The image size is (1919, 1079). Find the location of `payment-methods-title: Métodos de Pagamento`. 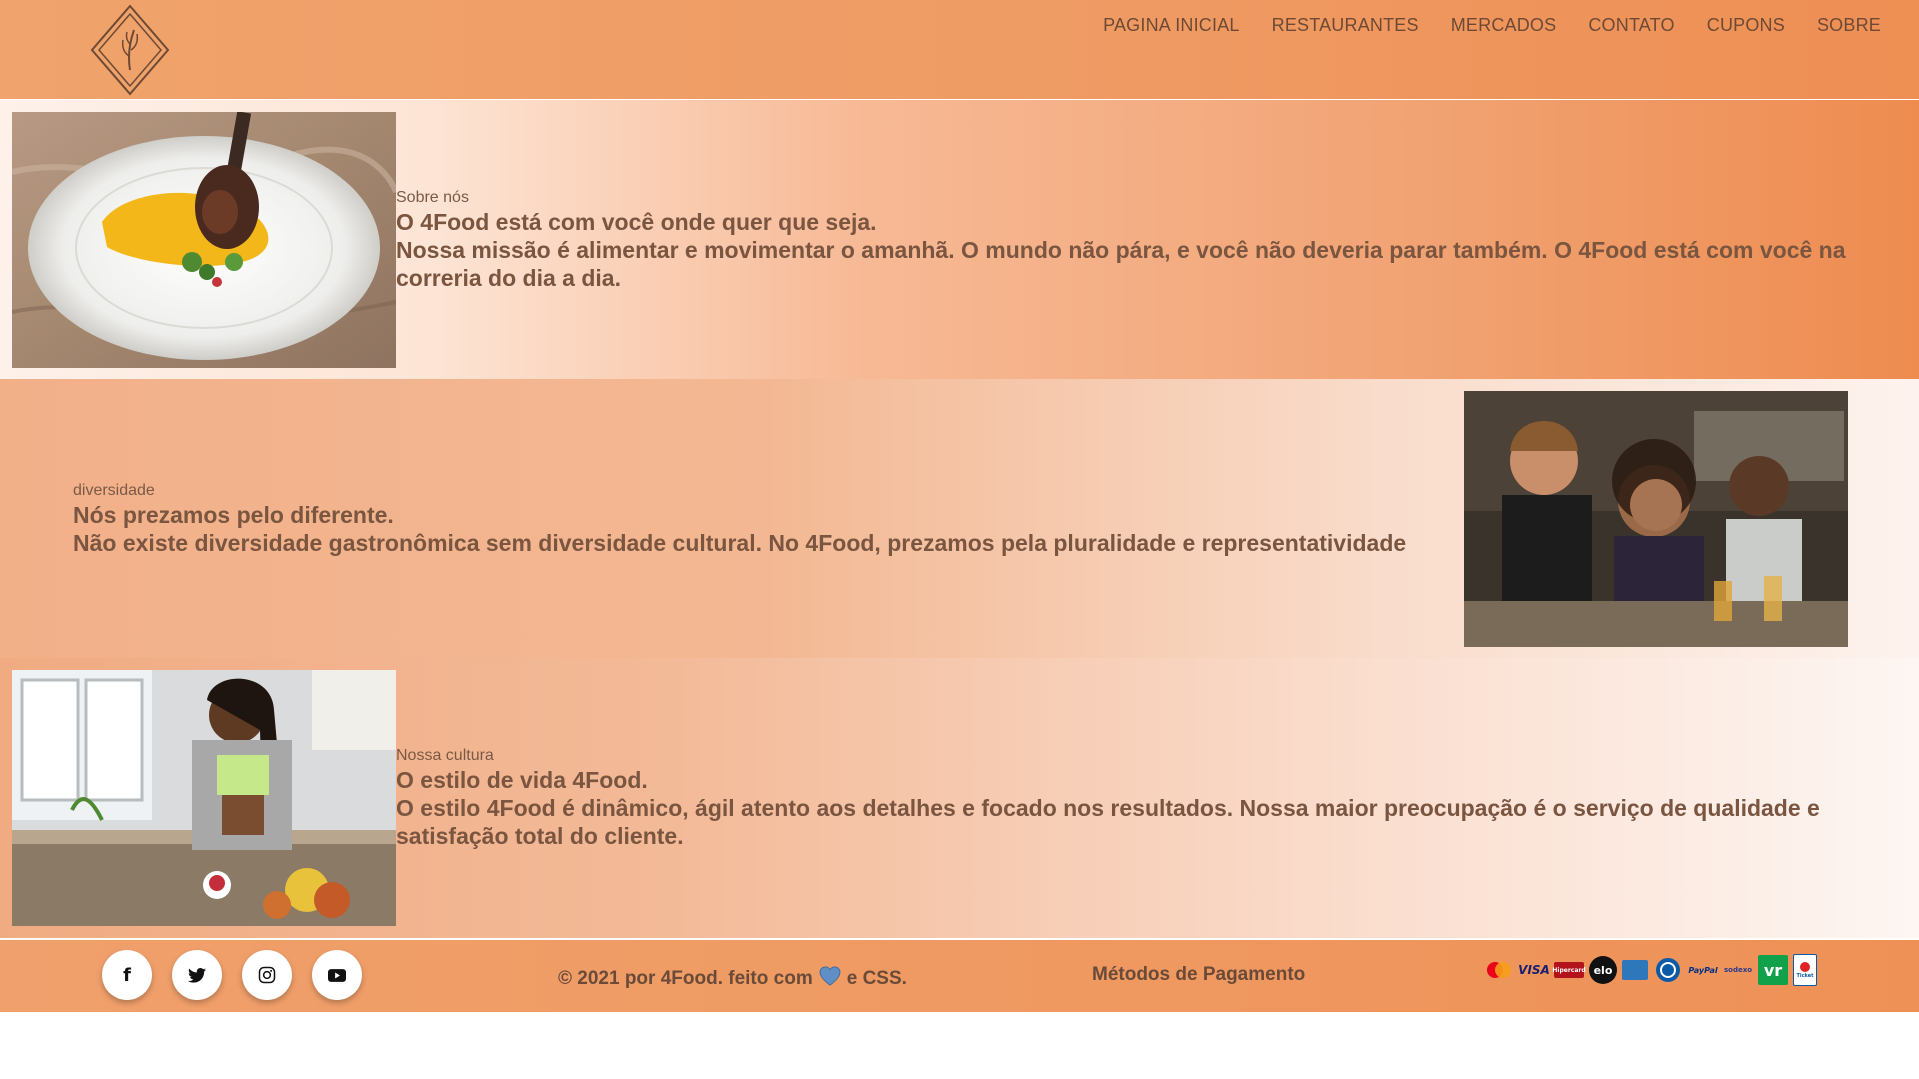

payment-methods-title: Métodos de Pagamento is located at coordinates (1199, 974).